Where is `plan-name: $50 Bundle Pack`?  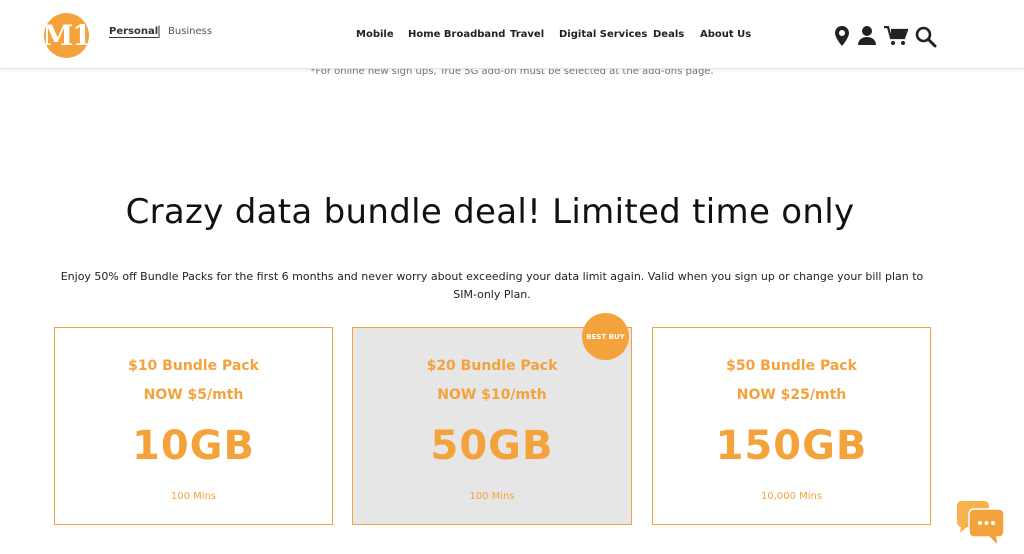 plan-name: $50 Bundle Pack is located at coordinates (791, 366).